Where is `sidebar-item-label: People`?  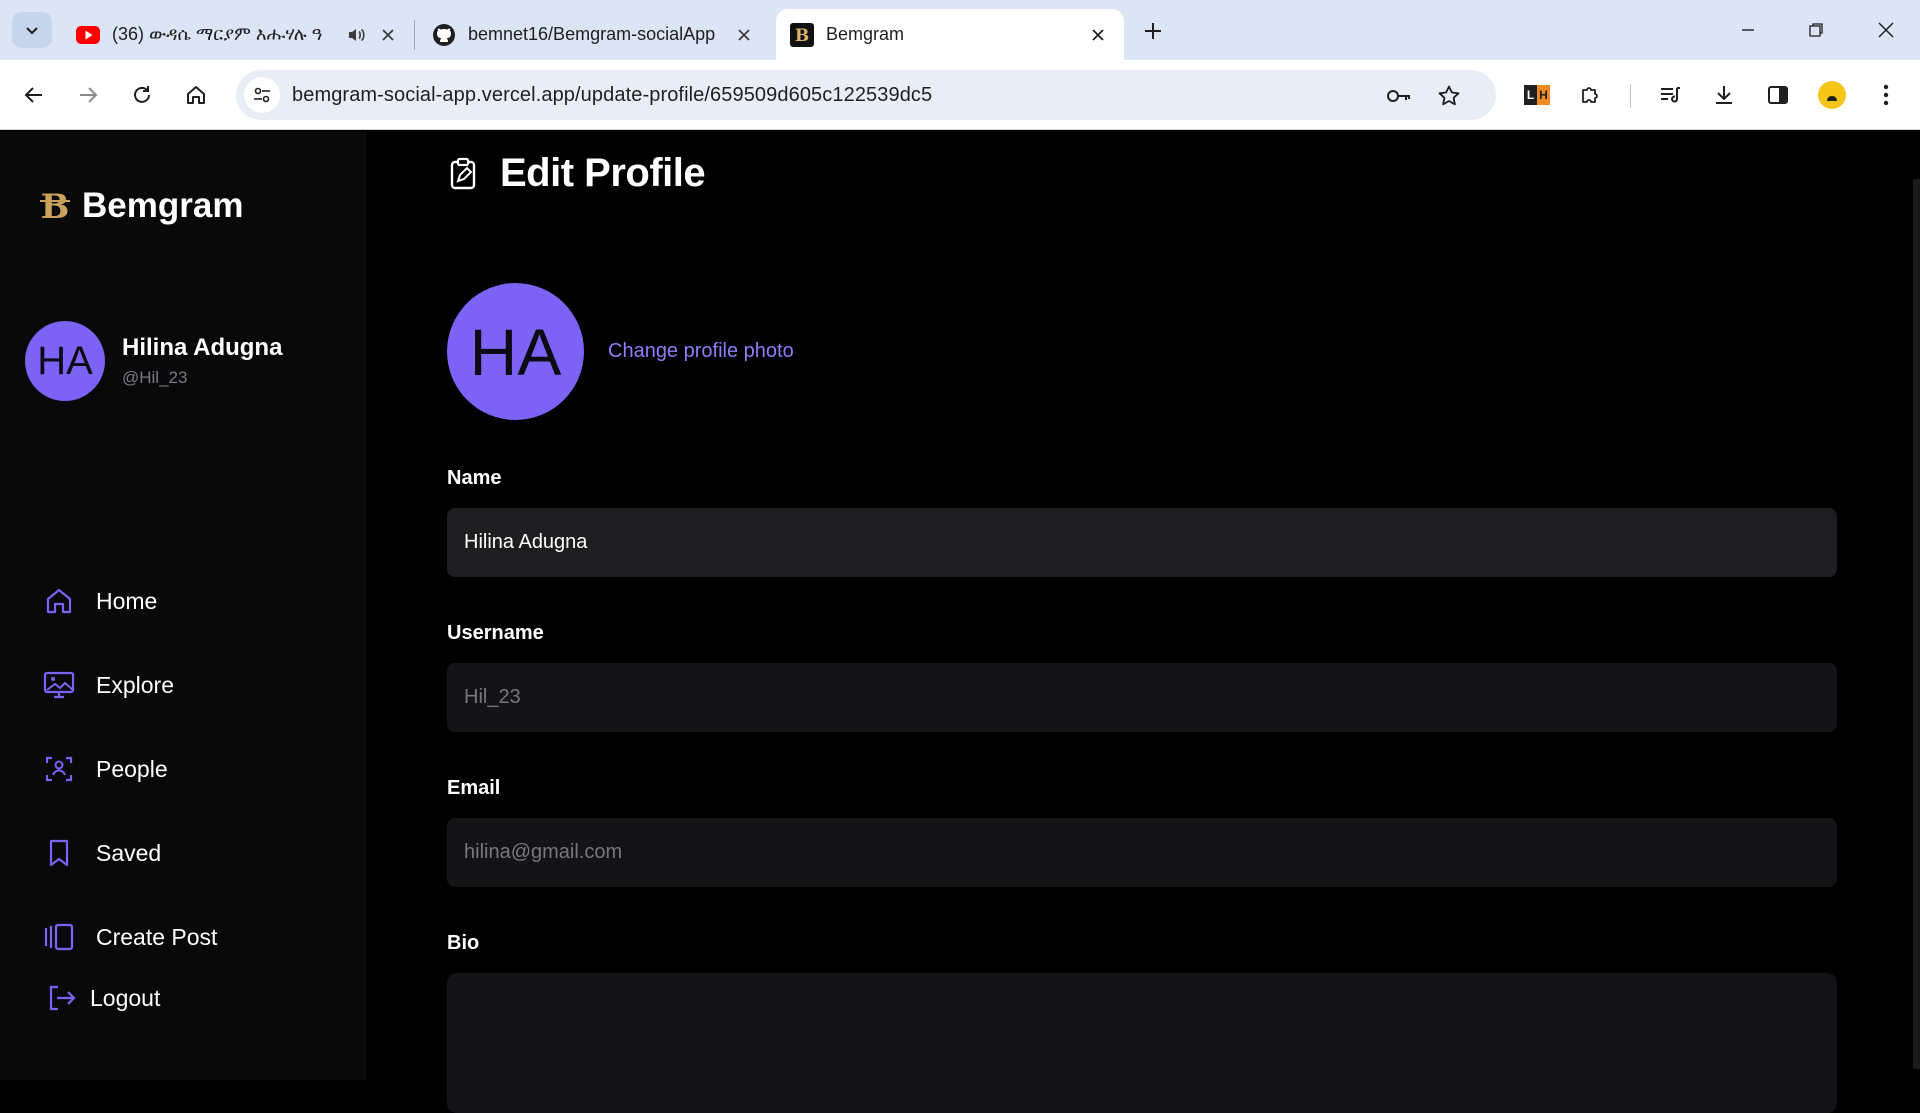 sidebar-item-label: People is located at coordinates (132, 768).